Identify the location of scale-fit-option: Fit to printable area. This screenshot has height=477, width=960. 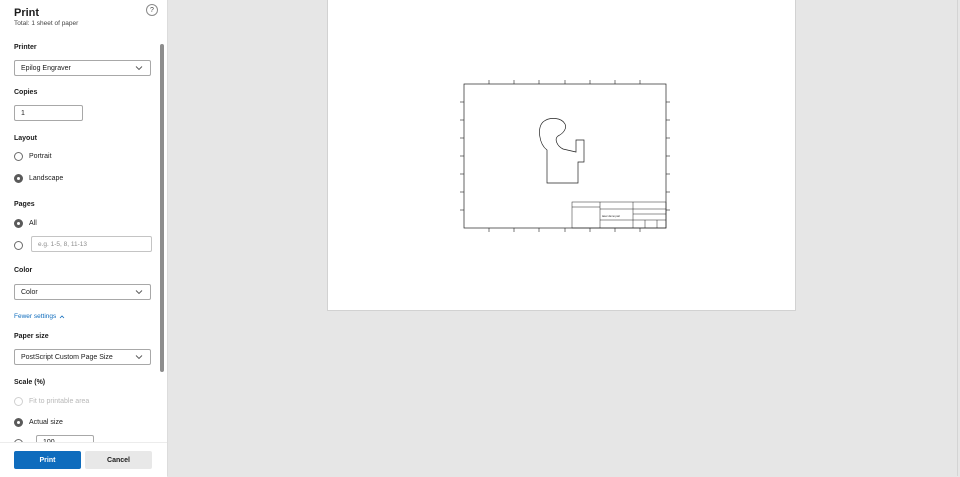
(51, 401).